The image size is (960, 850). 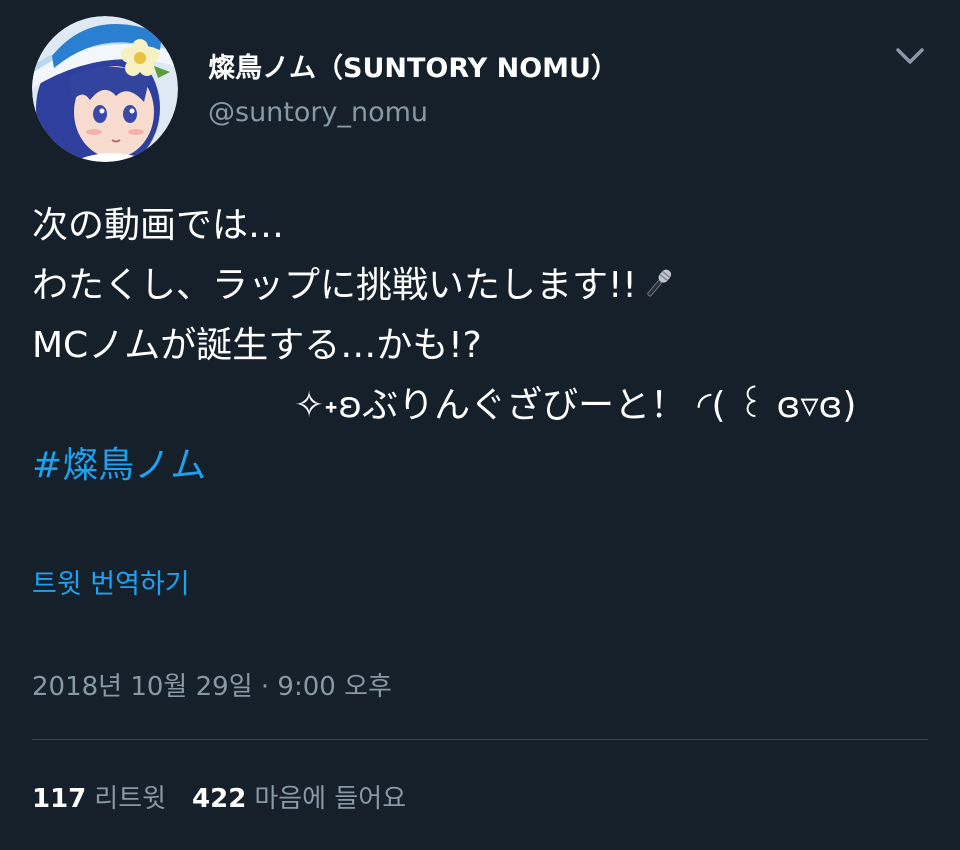 What do you see at coordinates (413, 91) in the screenshot?
I see `author-info: 燦鳥ノム（SUNTORY NOMU） @suntory_nomu` at bounding box center [413, 91].